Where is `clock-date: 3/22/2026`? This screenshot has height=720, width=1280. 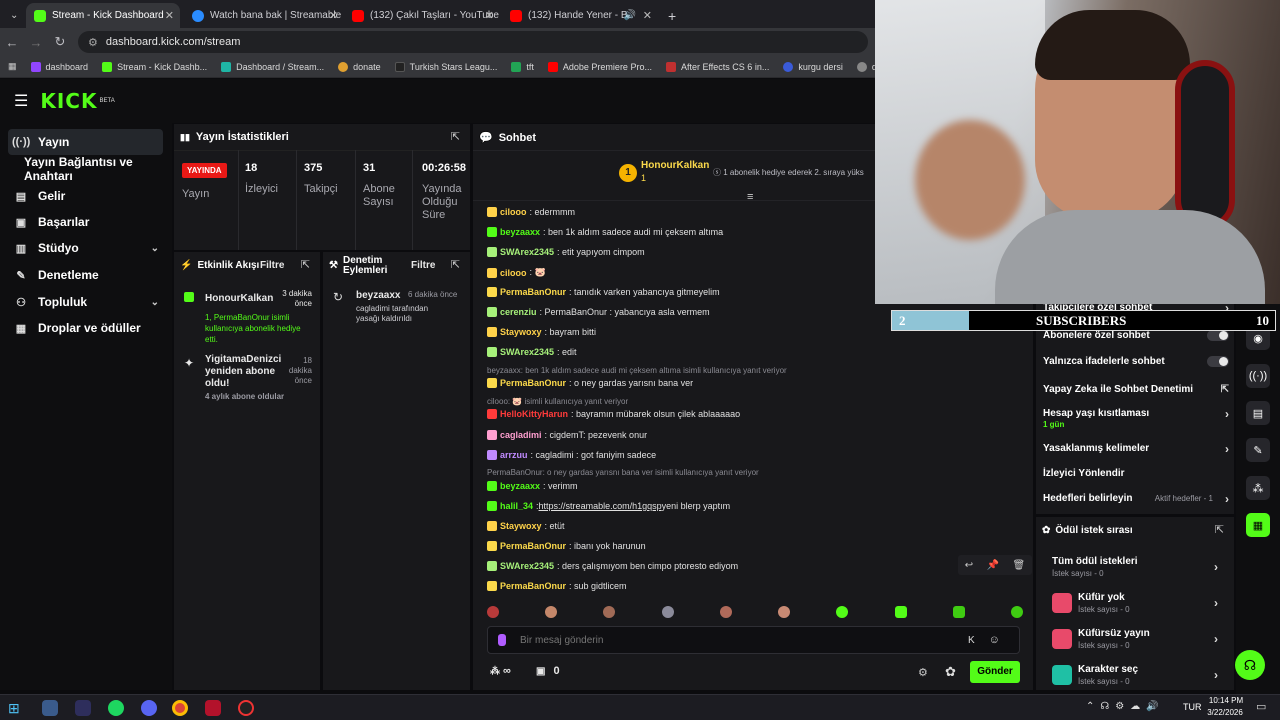
clock-date: 3/22/2026 is located at coordinates (1225, 712).